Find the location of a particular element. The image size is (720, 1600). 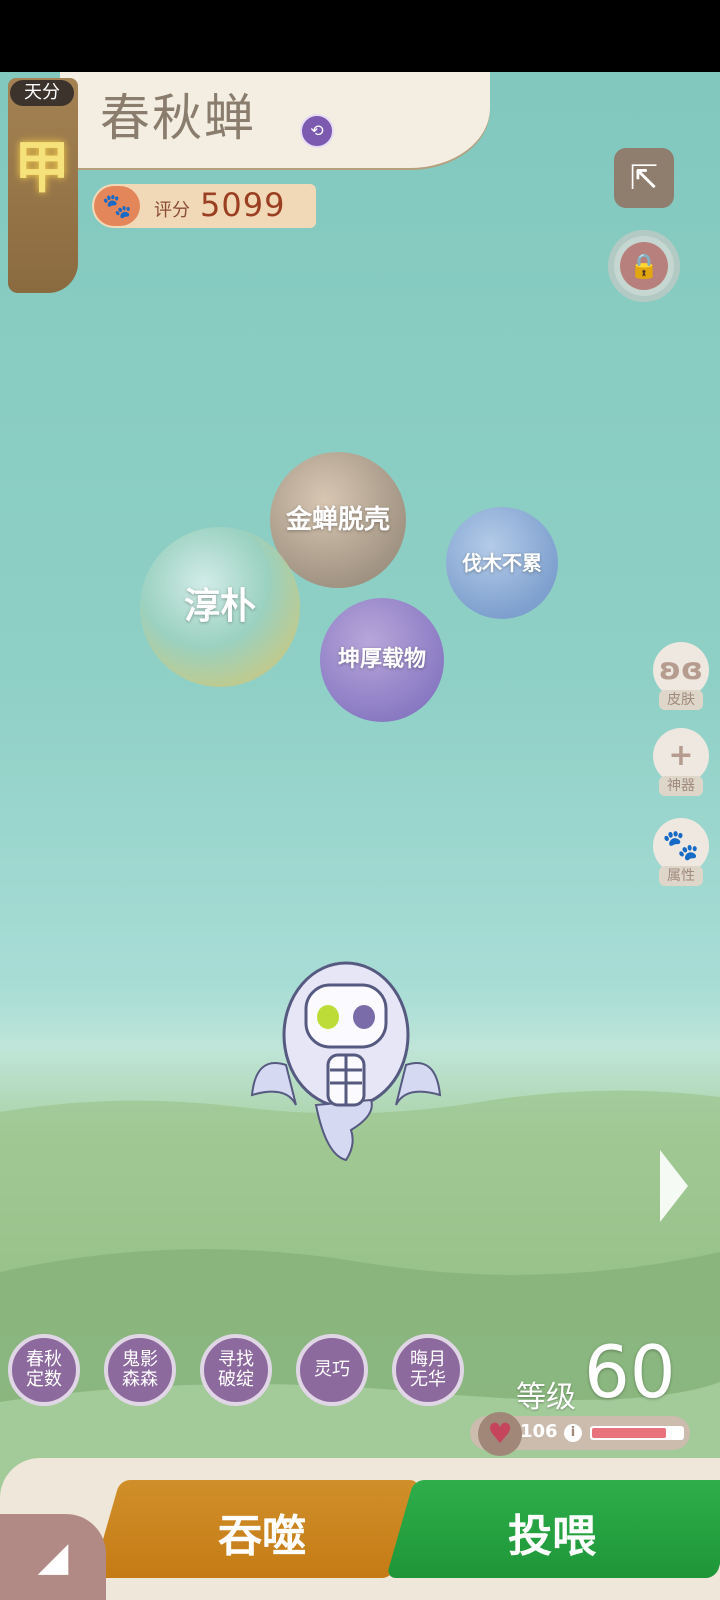

info-icon: i is located at coordinates (573, 1433).